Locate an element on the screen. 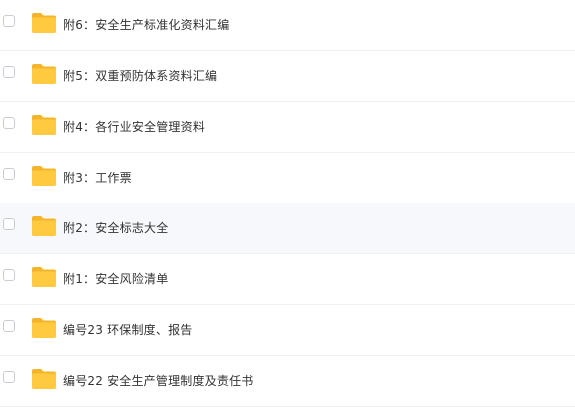 Image resolution: width=575 pixels, height=412 pixels. folder-name: 附1：安全风险清单 is located at coordinates (115, 278).